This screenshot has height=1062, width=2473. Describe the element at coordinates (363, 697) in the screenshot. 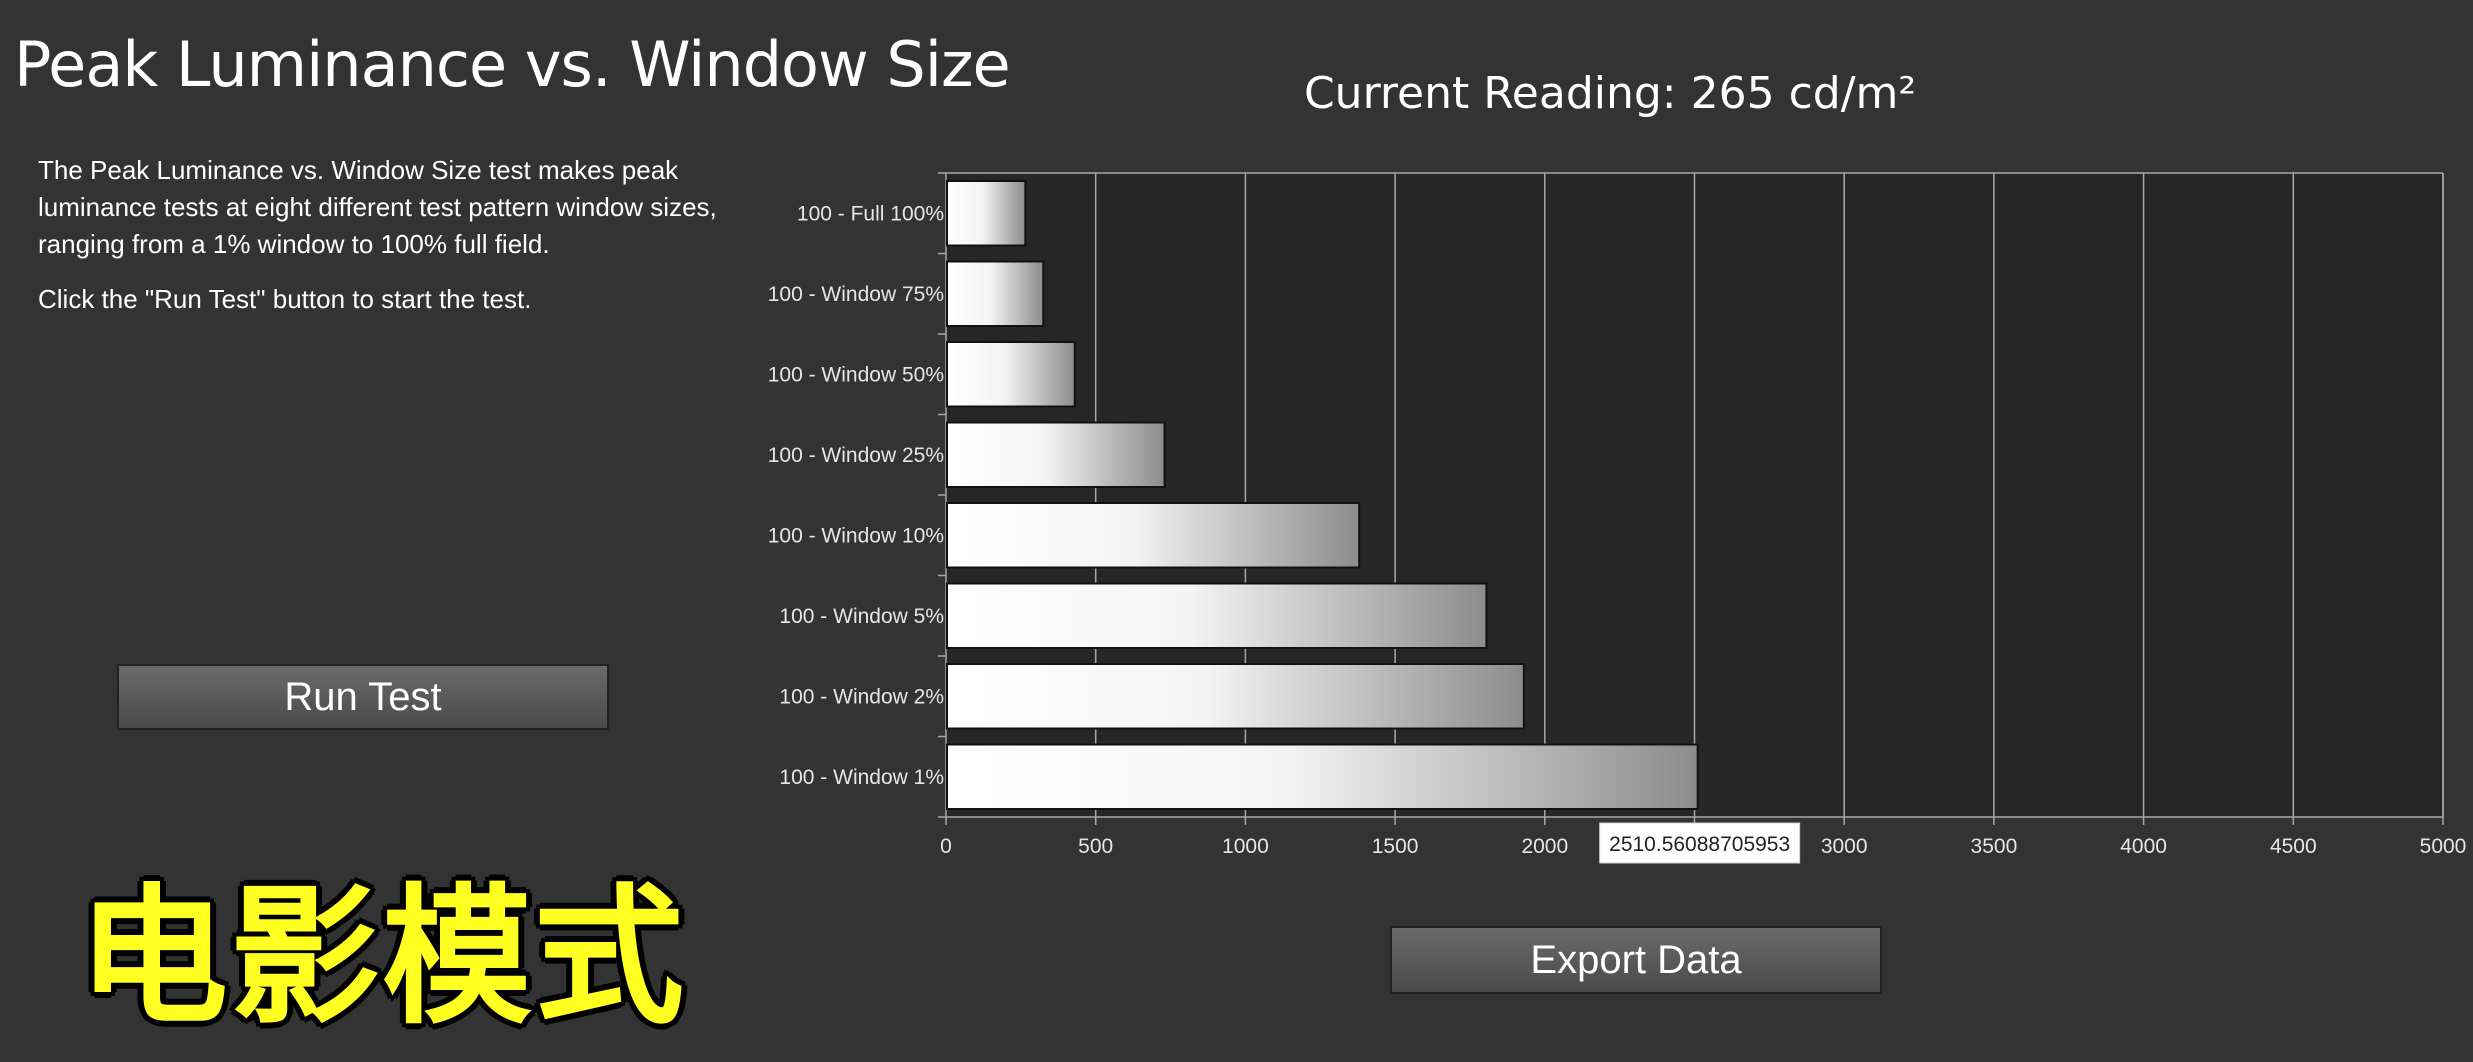

I see `run-test-button: Run Test` at that location.